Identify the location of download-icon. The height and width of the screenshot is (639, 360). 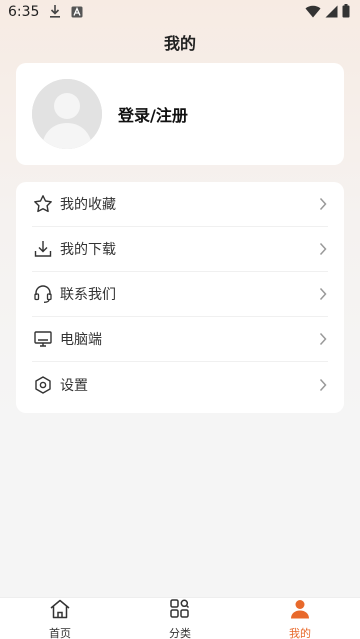
(43, 249).